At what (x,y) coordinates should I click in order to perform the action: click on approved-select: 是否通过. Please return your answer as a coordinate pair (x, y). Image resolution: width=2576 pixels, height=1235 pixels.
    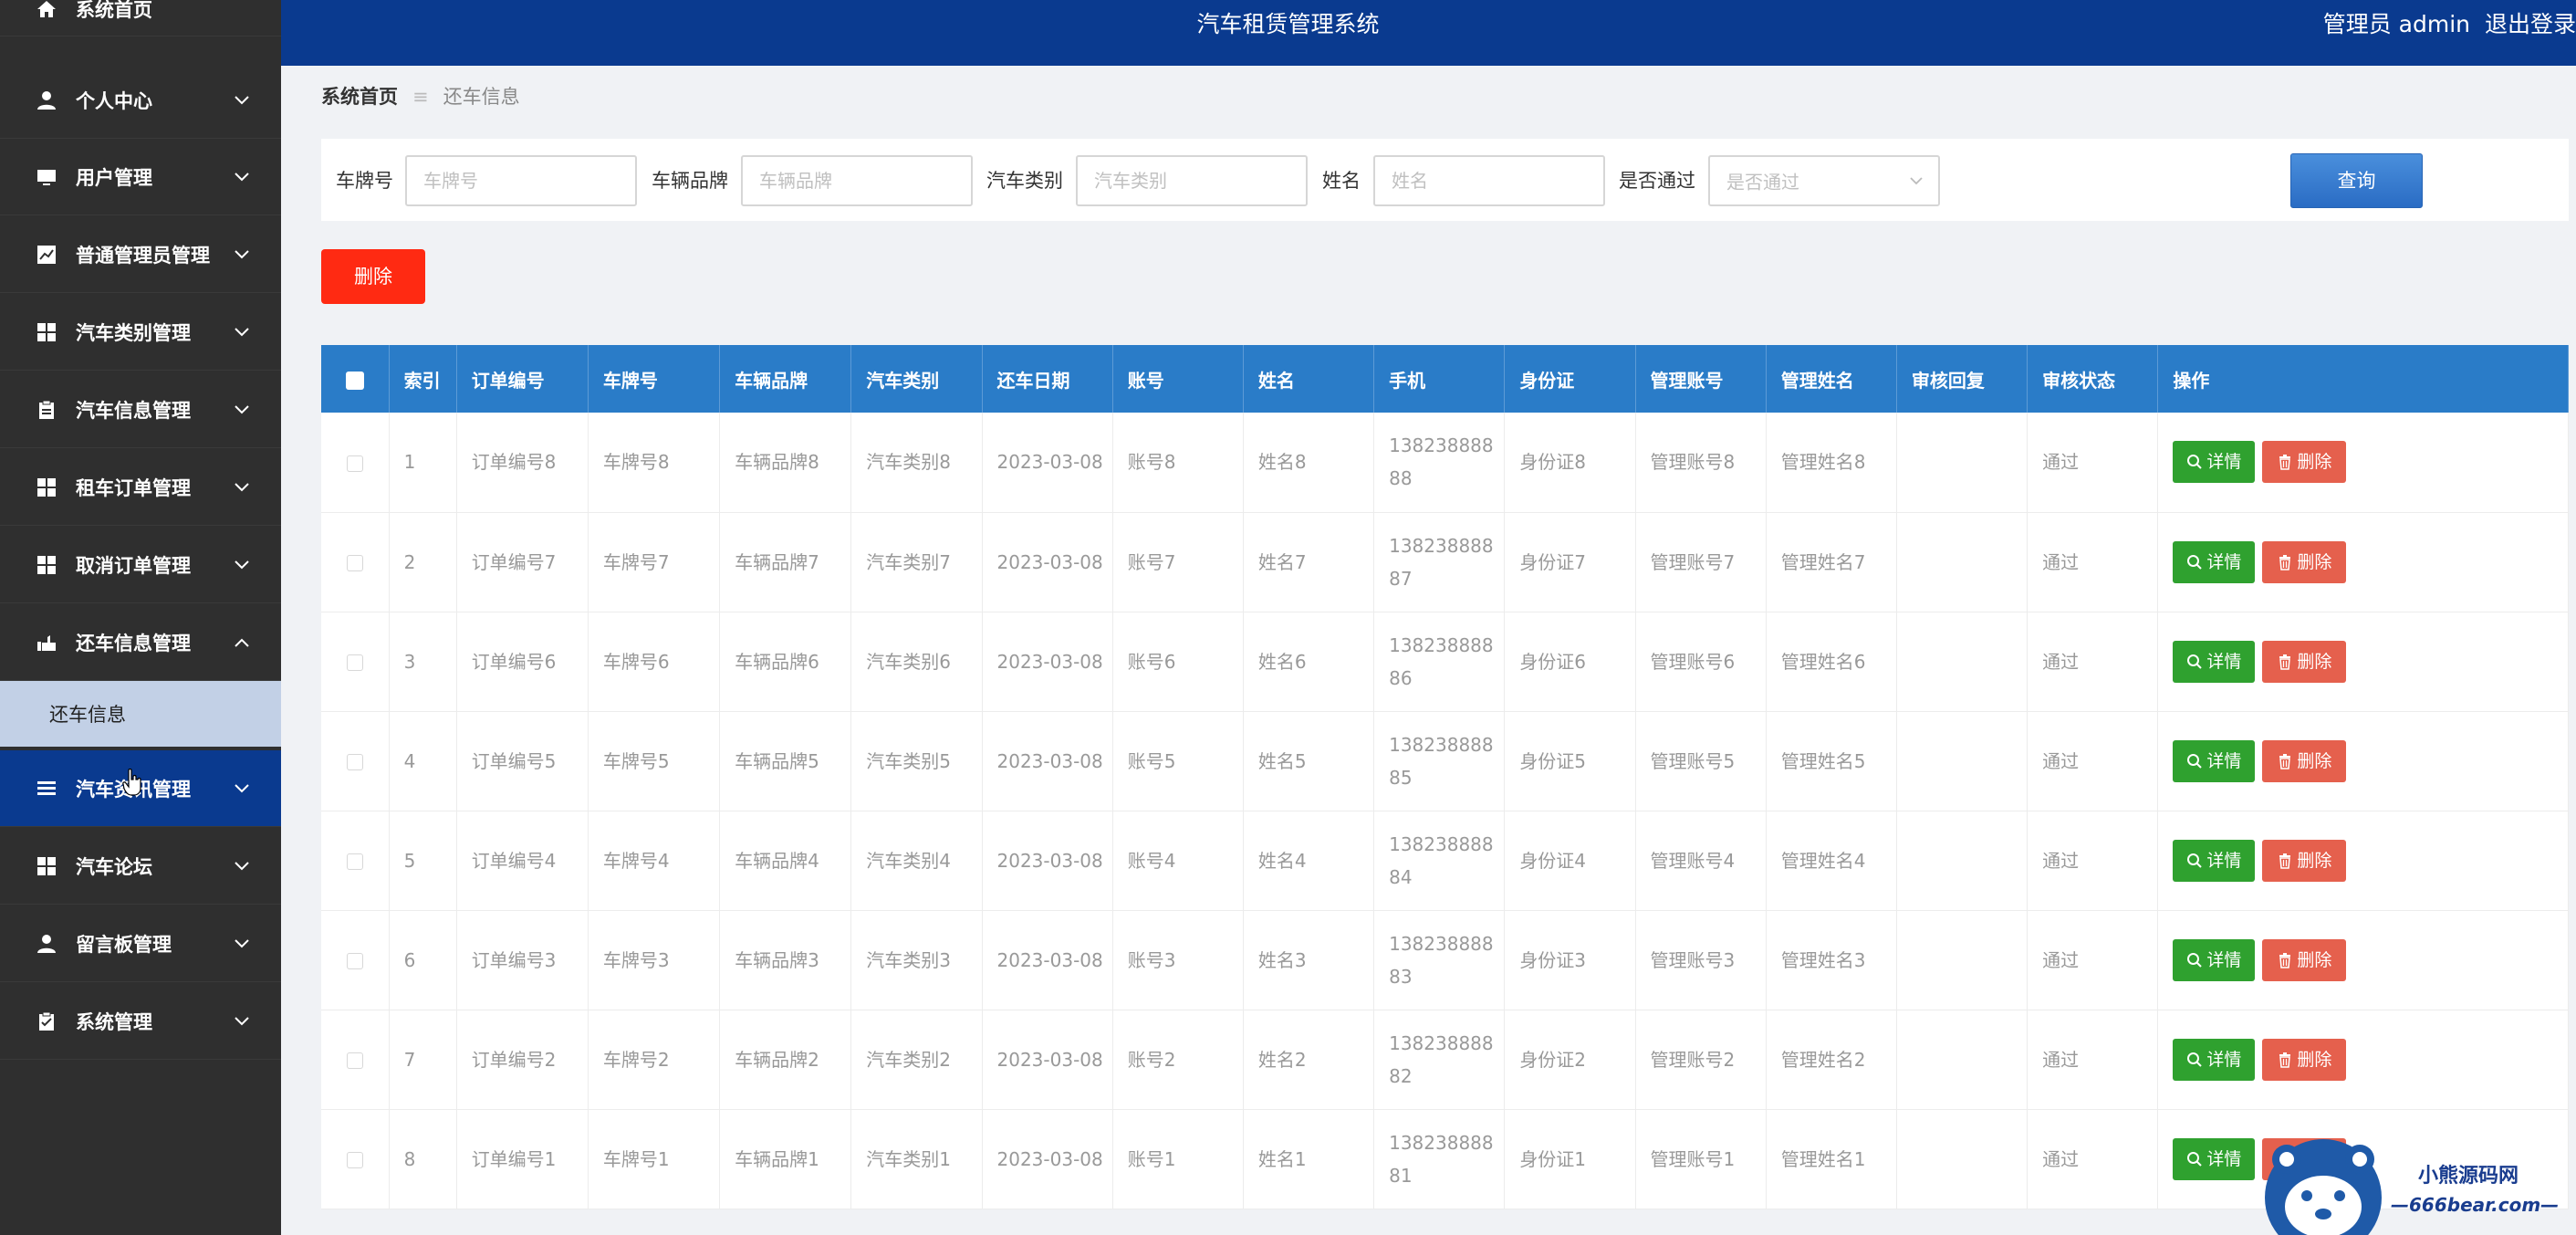
    Looking at the image, I should click on (1824, 180).